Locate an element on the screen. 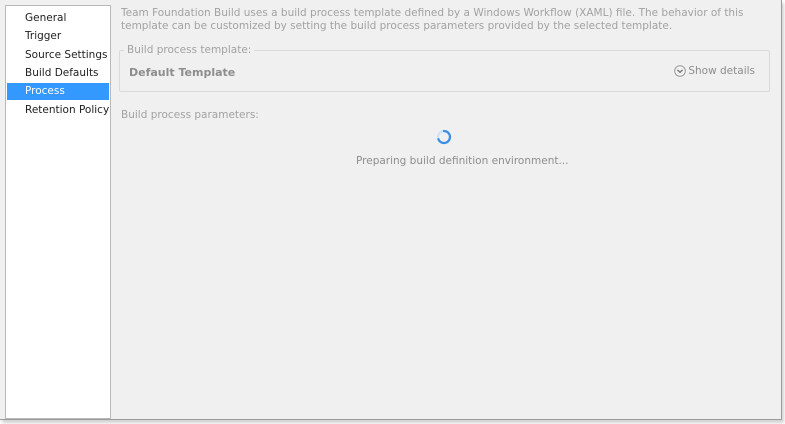 The height and width of the screenshot is (424, 785). chevron-down-circle-icon is located at coordinates (680, 71).